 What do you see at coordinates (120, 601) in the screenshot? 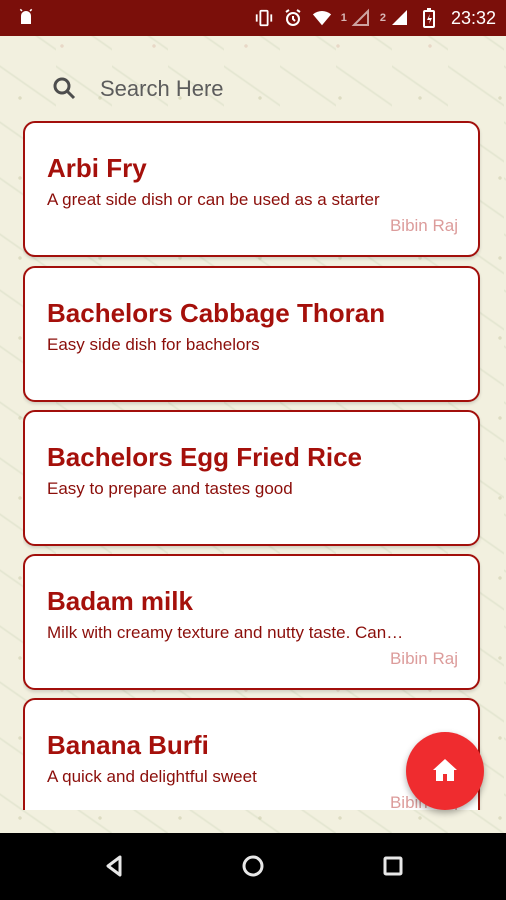
I see `recipe-title: Badam milk` at bounding box center [120, 601].